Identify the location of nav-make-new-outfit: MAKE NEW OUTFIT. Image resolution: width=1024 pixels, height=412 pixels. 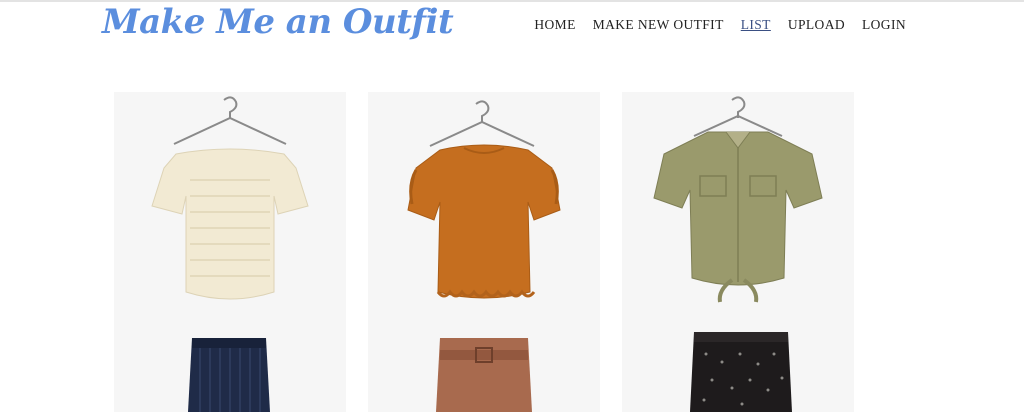
(658, 25).